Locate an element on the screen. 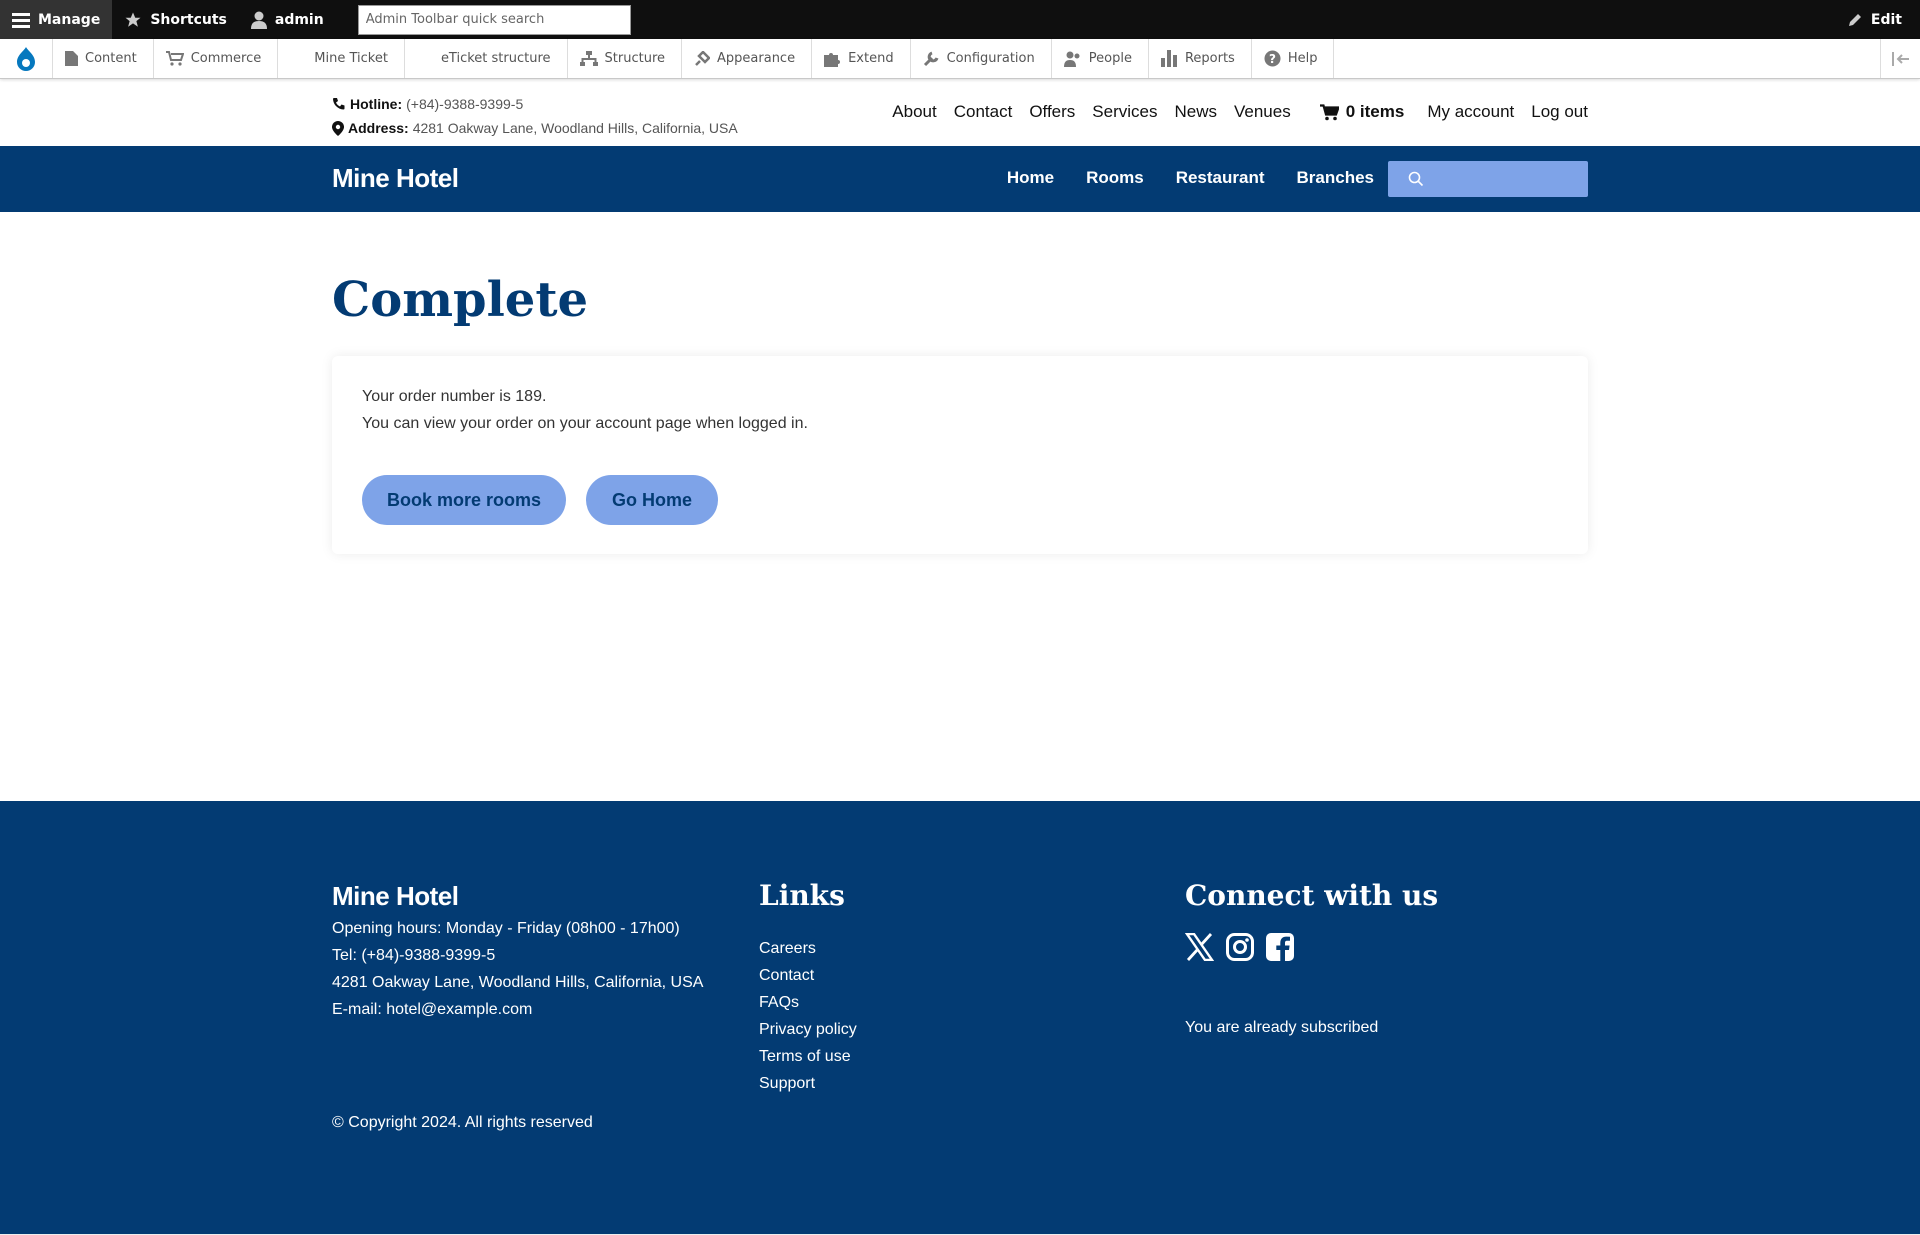 This screenshot has width=1920, height=1235. top-link-contact: Contact is located at coordinates (983, 112).